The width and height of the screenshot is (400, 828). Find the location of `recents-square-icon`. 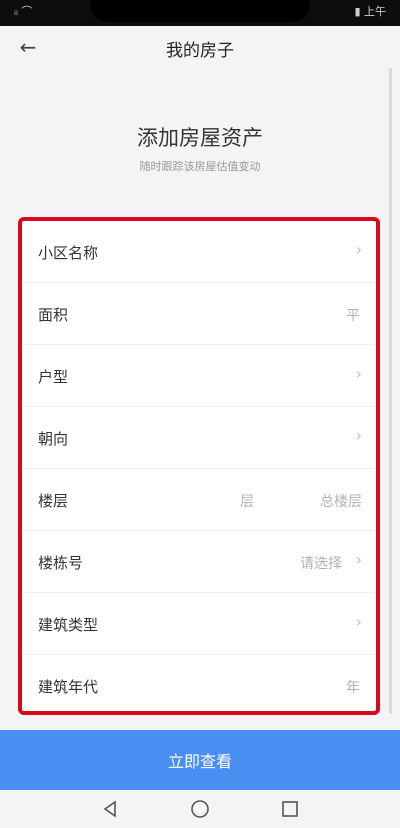

recents-square-icon is located at coordinates (290, 809).